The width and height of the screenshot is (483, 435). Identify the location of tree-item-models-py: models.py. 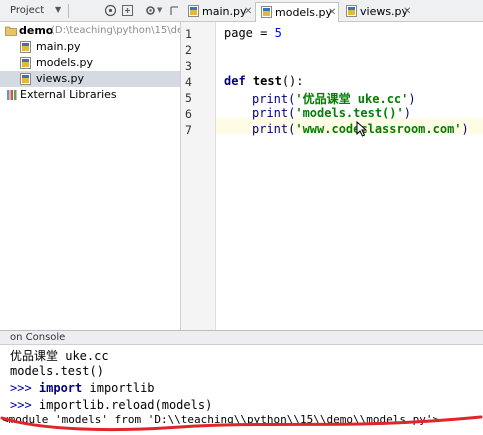
(90, 63).